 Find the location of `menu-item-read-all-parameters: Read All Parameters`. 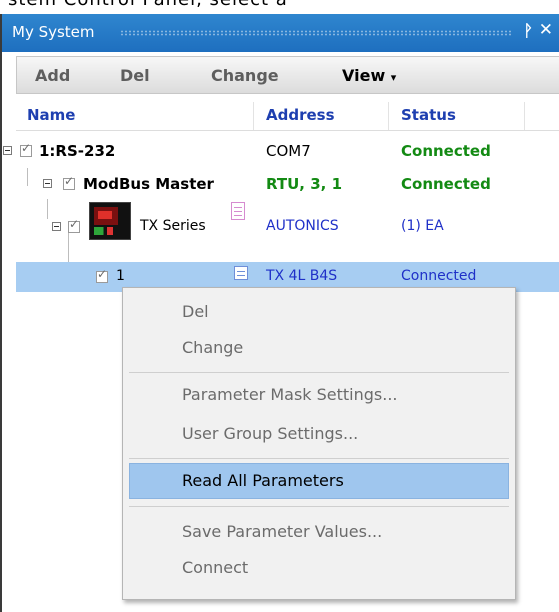

menu-item-read-all-parameters: Read All Parameters is located at coordinates (319, 481).